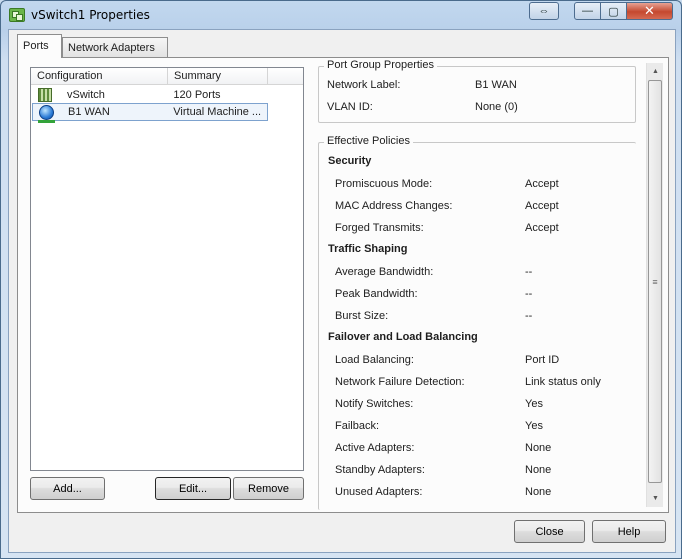 The height and width of the screenshot is (559, 682). Describe the element at coordinates (374, 360) in the screenshot. I see `policy-label: Load Balancing:` at that location.